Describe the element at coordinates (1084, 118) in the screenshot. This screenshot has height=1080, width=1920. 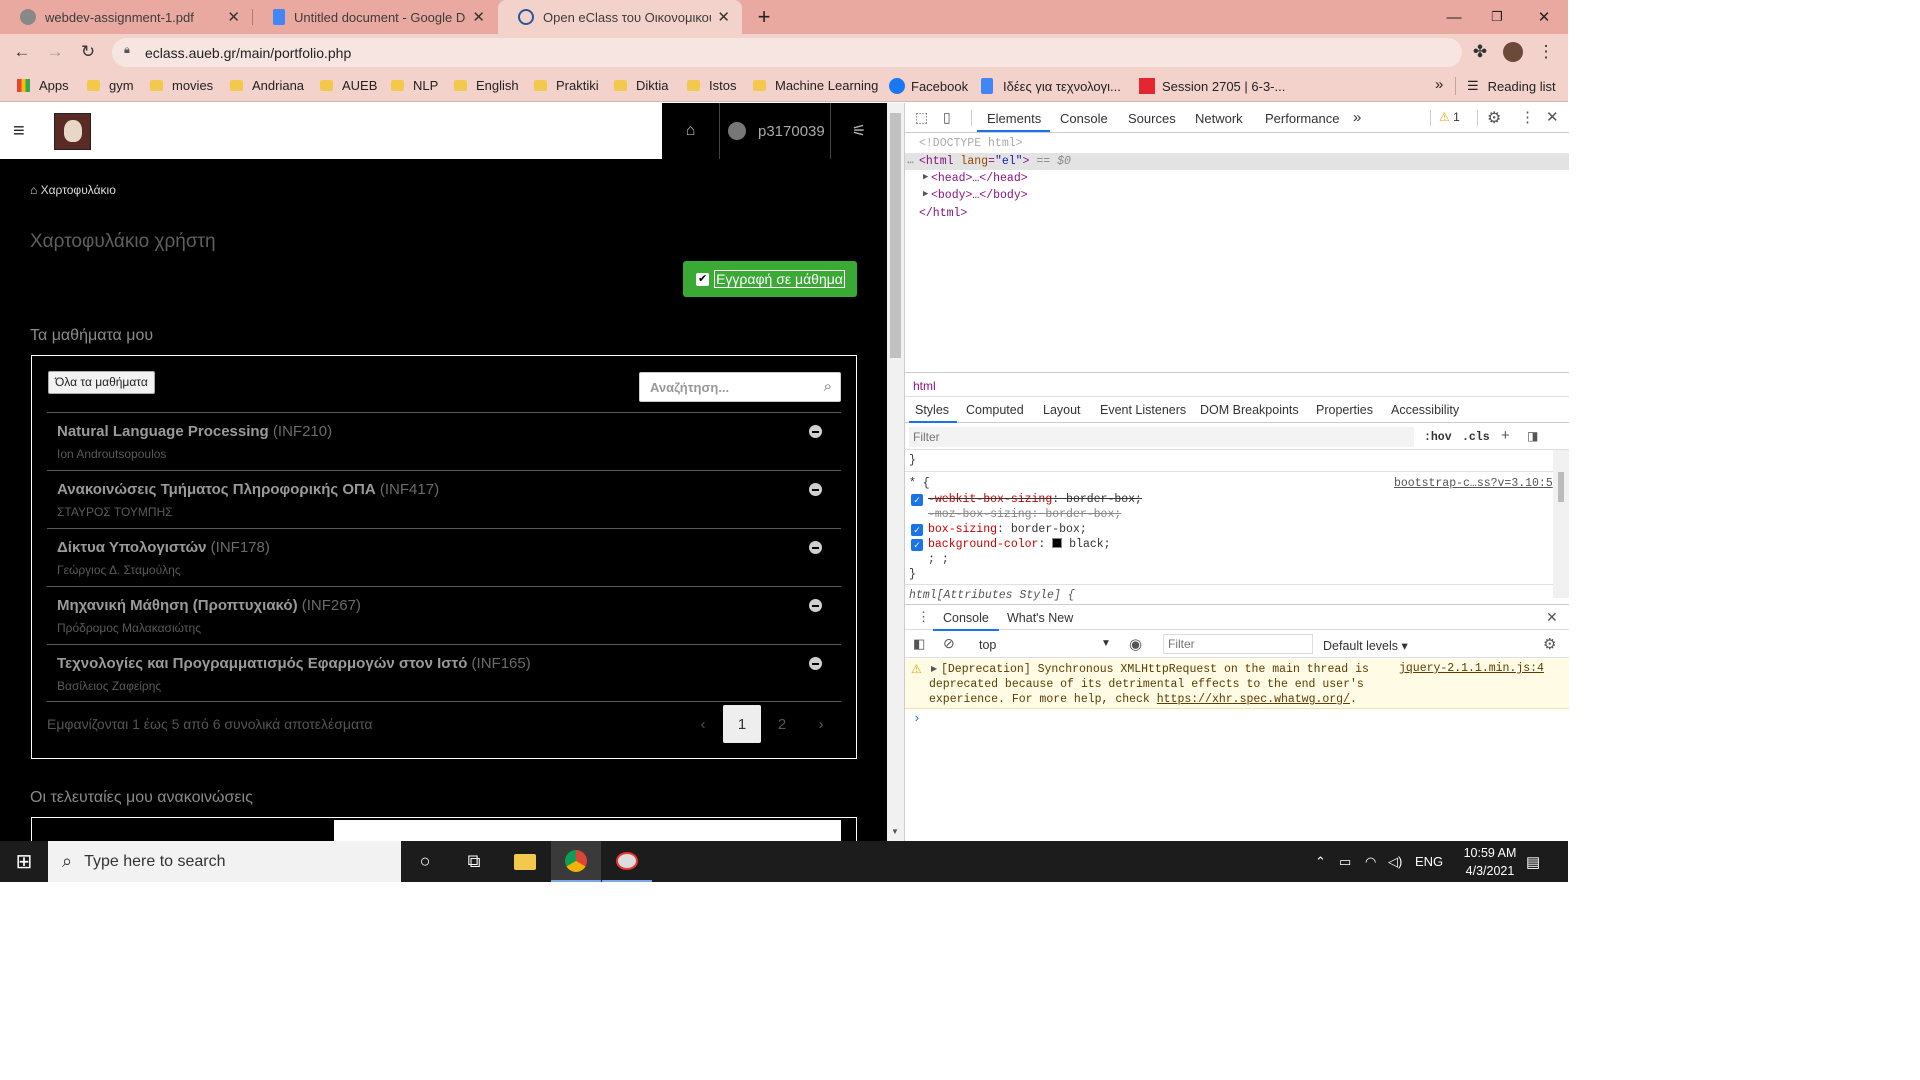
I see `tab-console: Console` at that location.